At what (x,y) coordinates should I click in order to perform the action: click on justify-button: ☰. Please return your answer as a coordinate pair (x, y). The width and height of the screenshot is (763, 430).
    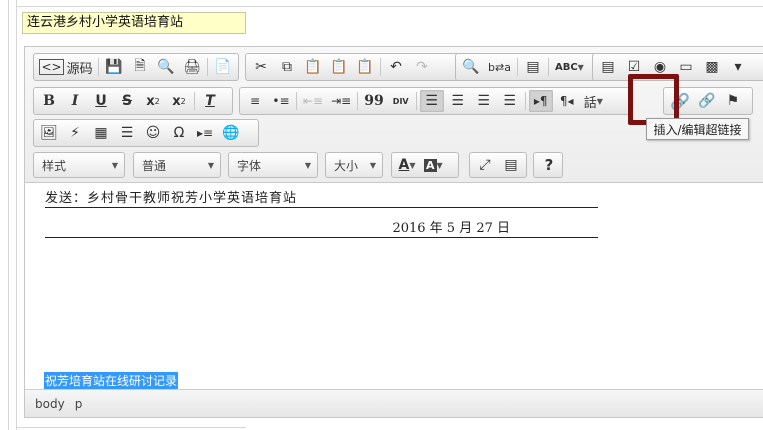
    Looking at the image, I should click on (510, 101).